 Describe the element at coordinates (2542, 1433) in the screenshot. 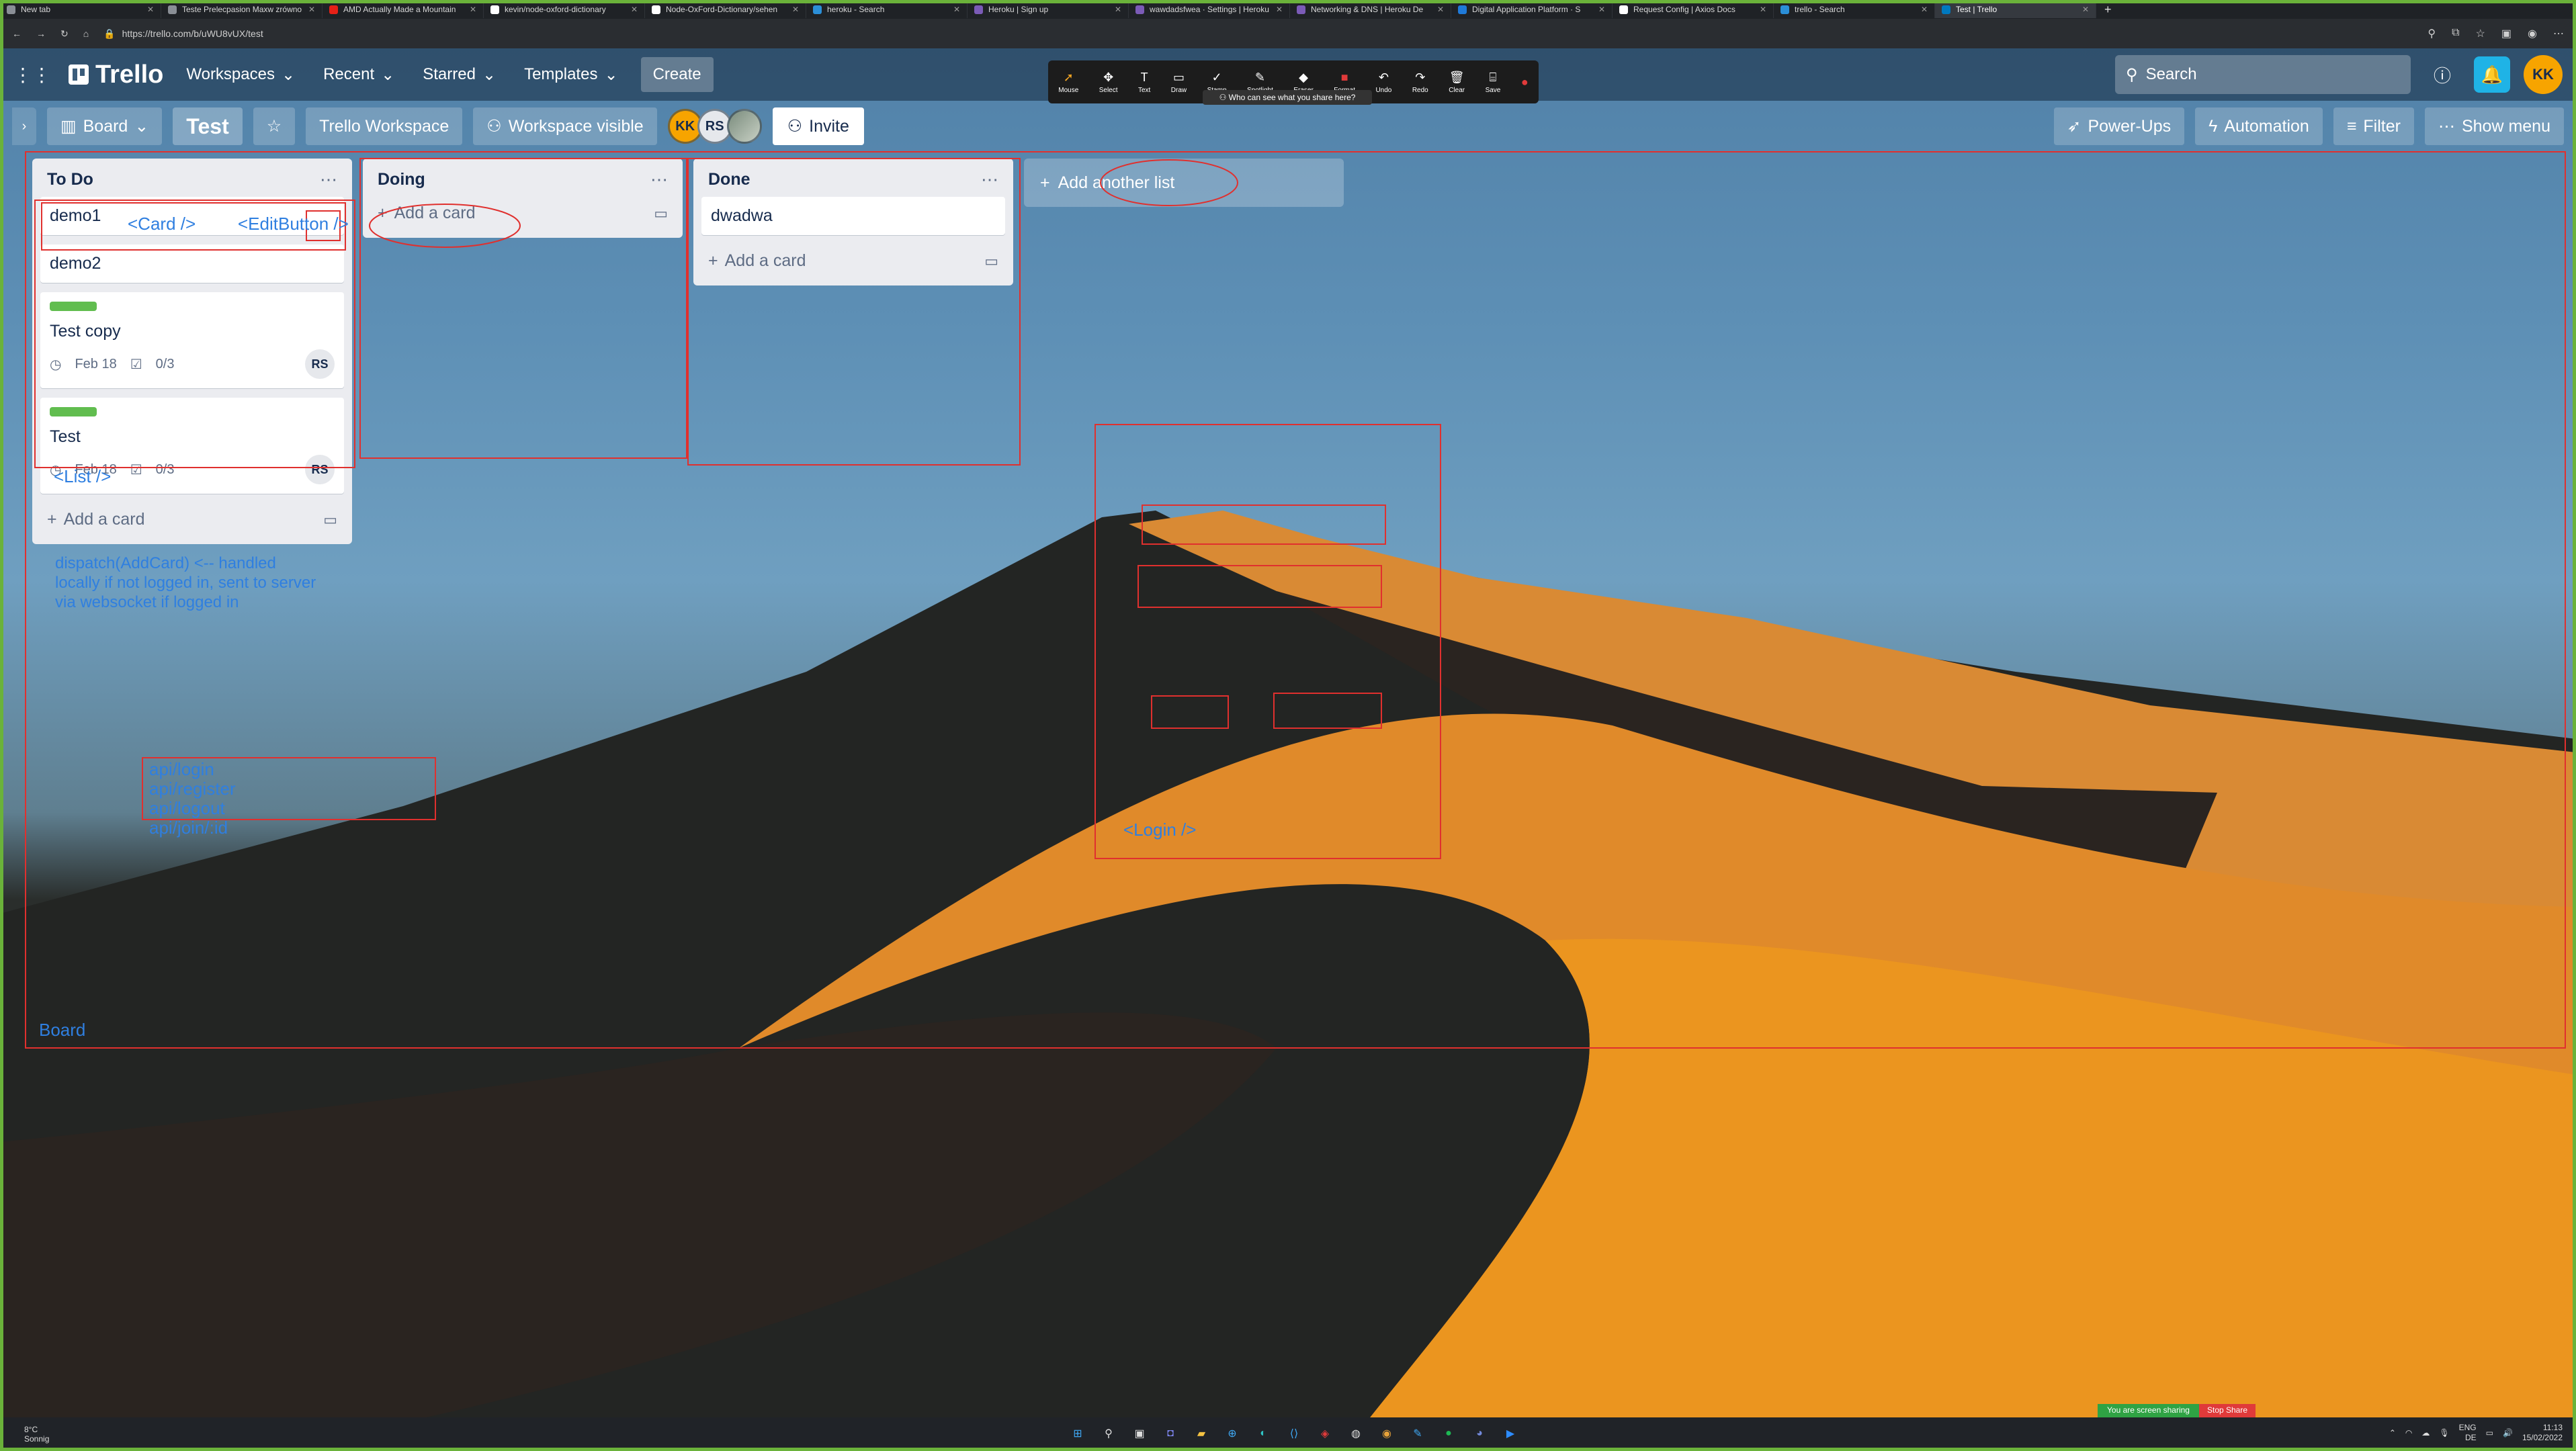

I see `clock: 11:13 15/02/2022` at that location.